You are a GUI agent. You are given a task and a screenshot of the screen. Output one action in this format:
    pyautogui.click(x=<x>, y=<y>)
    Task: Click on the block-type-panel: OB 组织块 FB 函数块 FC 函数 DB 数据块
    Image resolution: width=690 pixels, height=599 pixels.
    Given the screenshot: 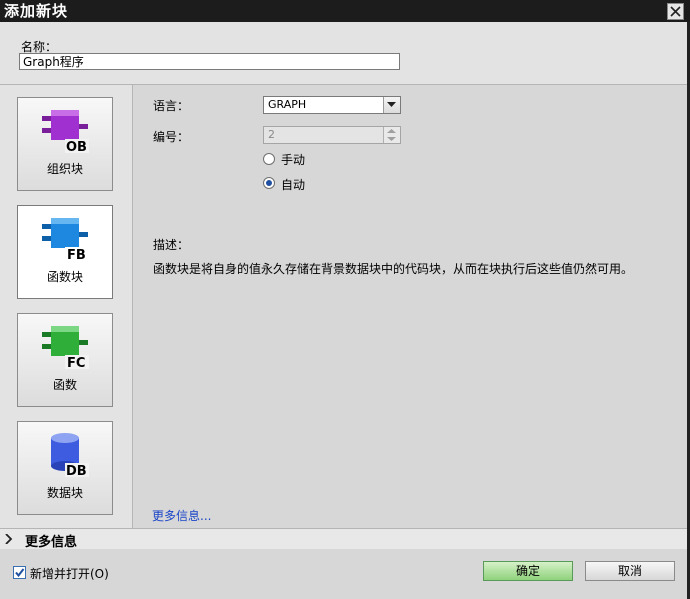 What is the action you would take?
    pyautogui.click(x=66, y=306)
    